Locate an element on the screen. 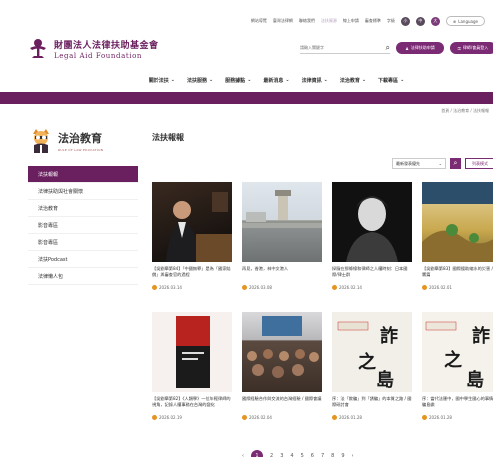 Image resolution: width=493 pixels, height=457 pixels. topbar-link-sitemap: 網站導覽 is located at coordinates (259, 21).